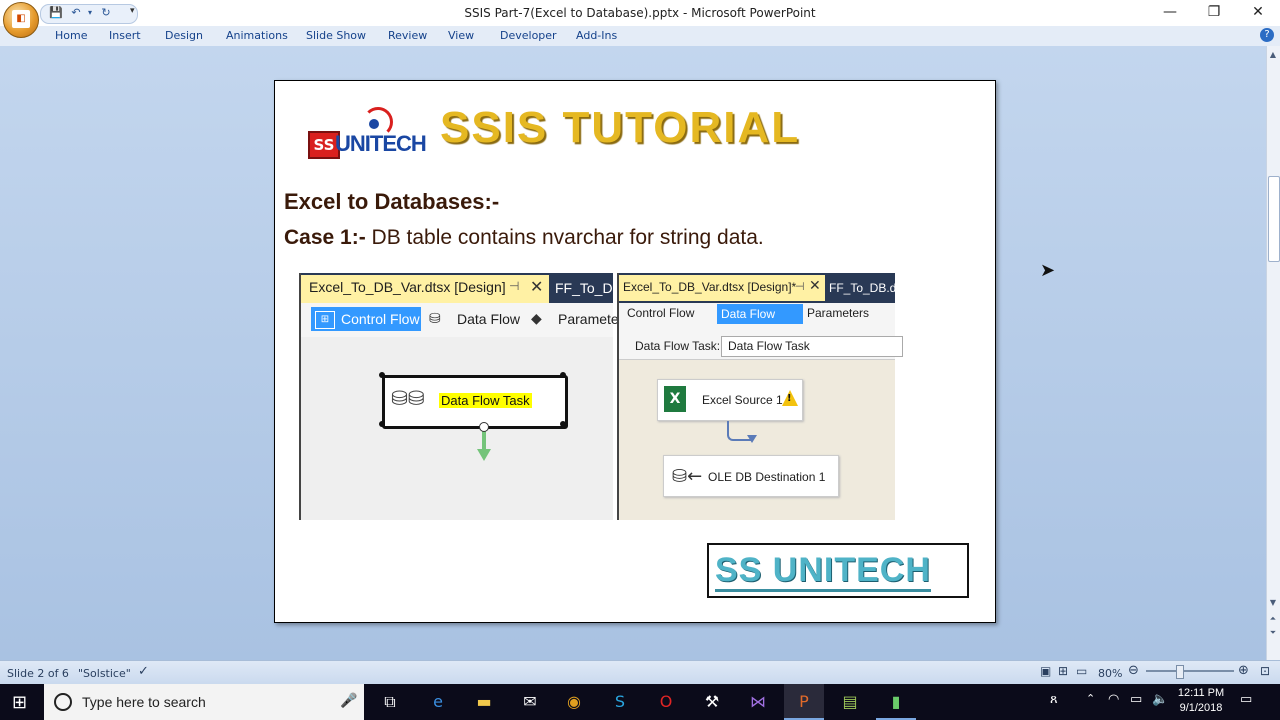 This screenshot has width=1280, height=720. What do you see at coordinates (390, 702) in the screenshot?
I see `task-view-icon: ⧉` at bounding box center [390, 702].